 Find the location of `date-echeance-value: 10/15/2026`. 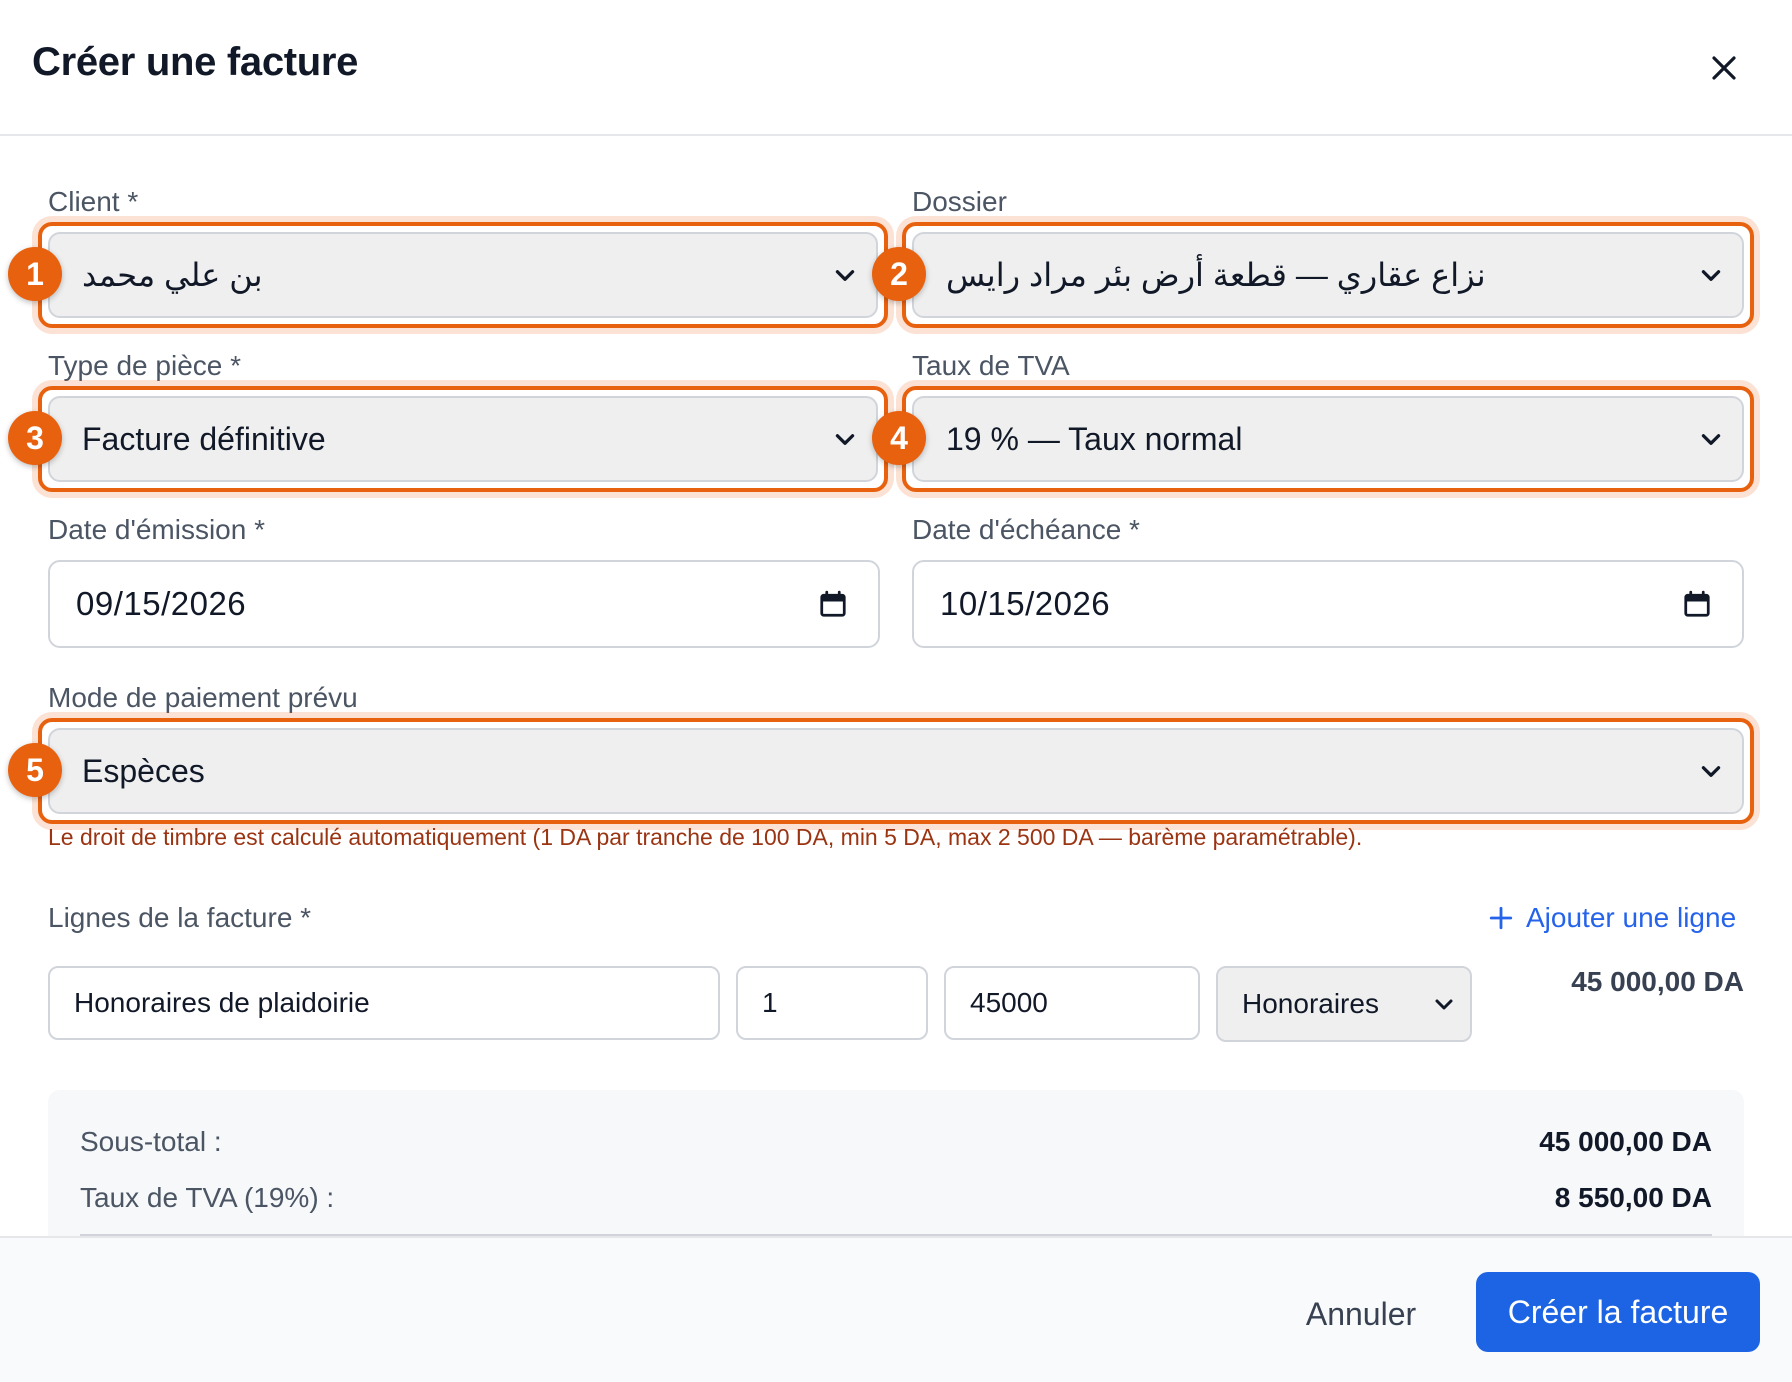

date-echeance-value: 10/15/2026 is located at coordinates (1025, 603).